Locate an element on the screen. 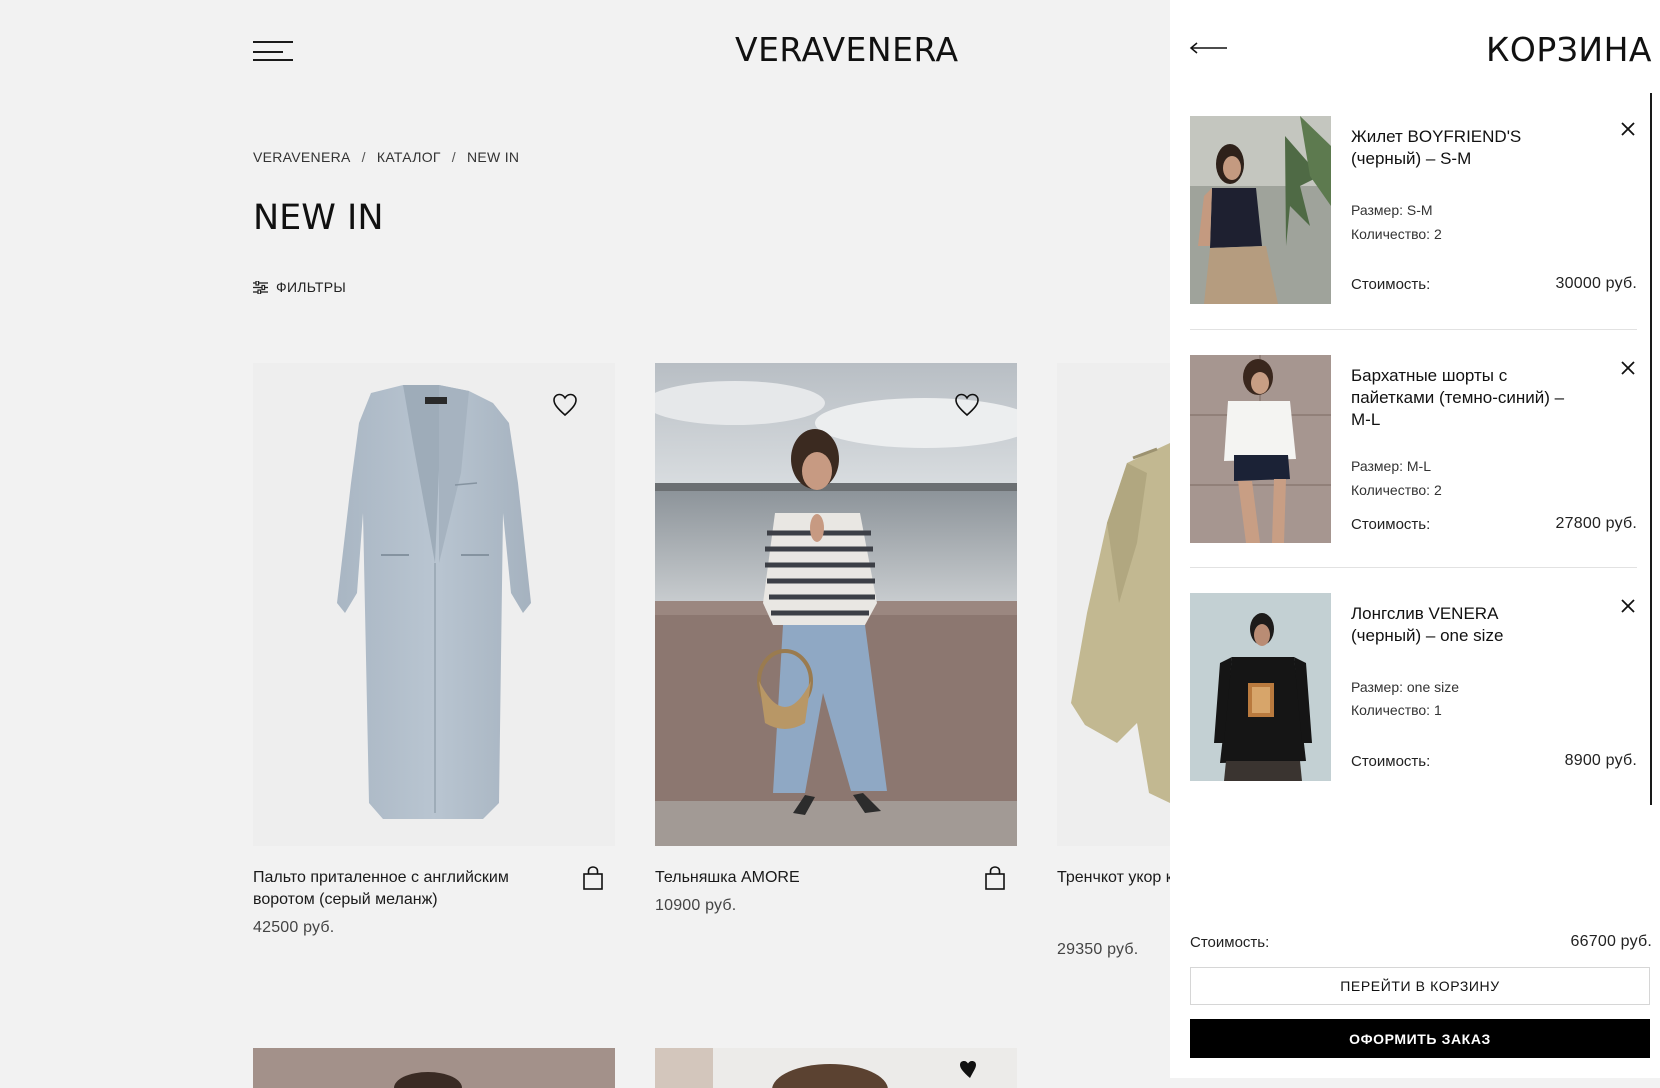  shorts-photo is located at coordinates (1260, 449).